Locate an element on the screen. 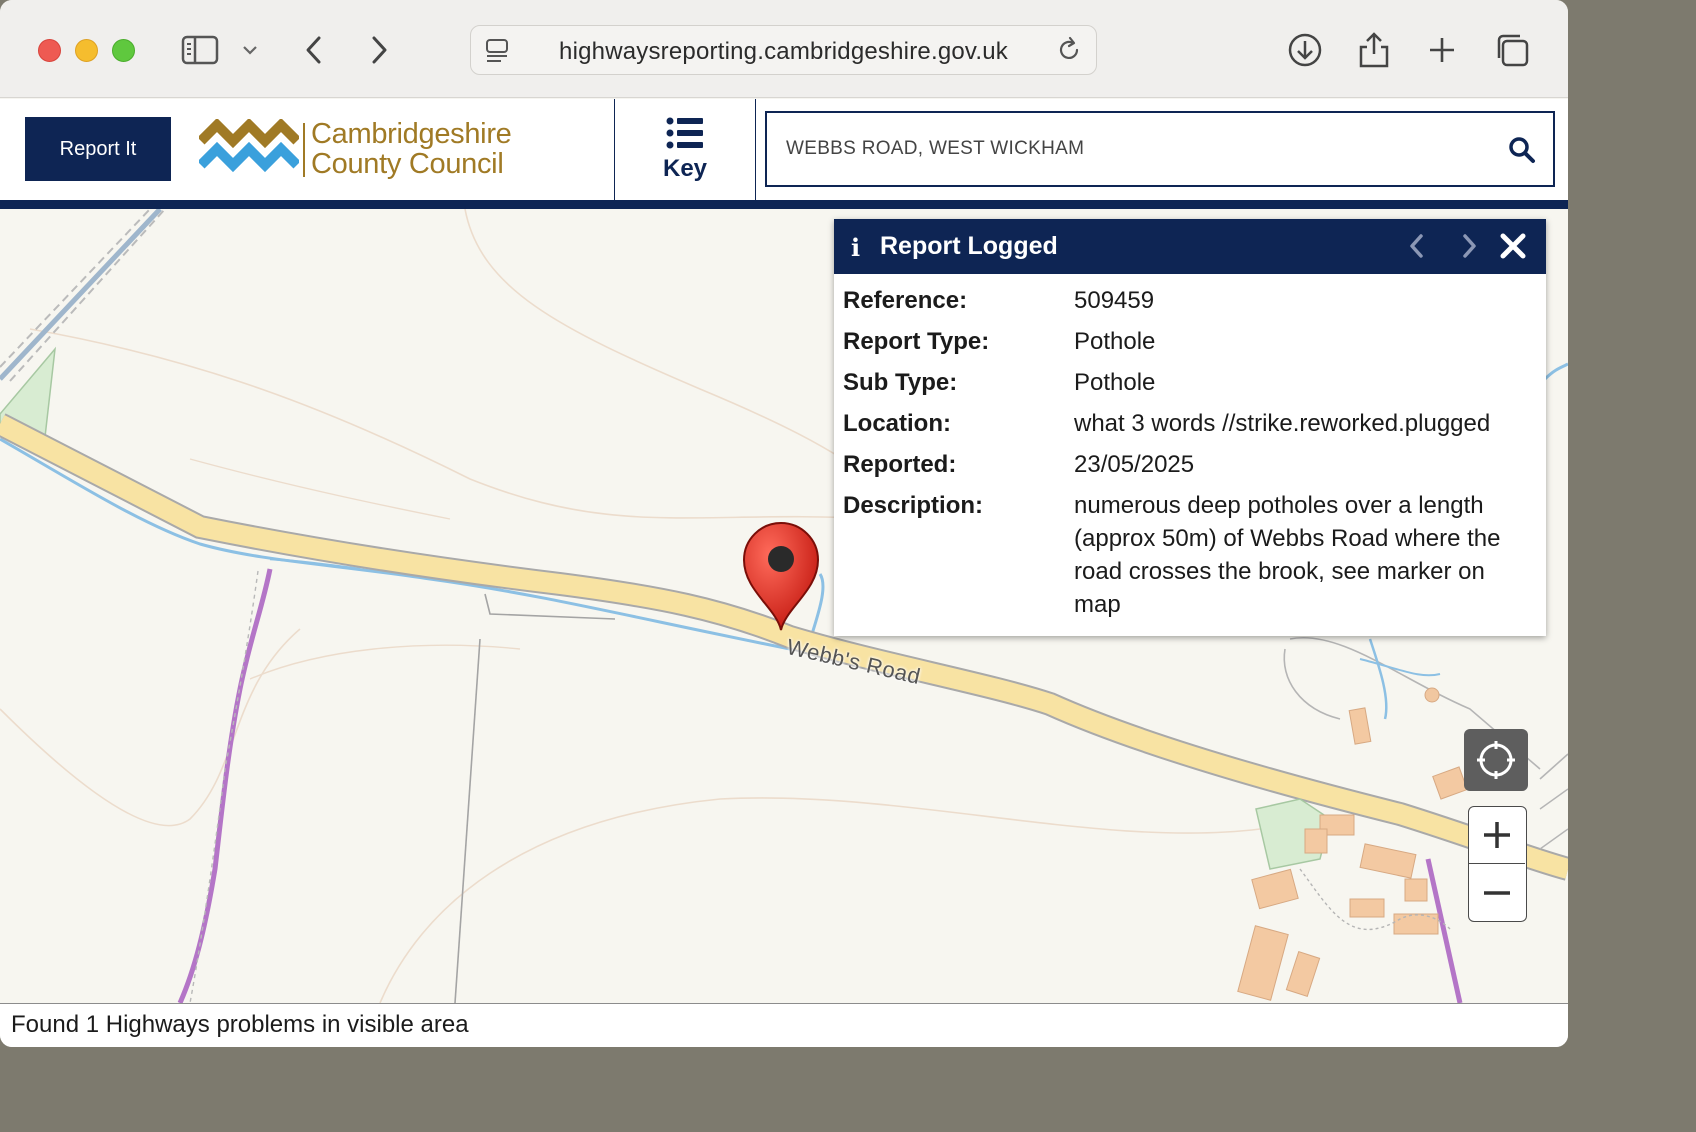  browser-toolbar: highwaysreporting.cambridgeshire.gov.uk is located at coordinates (784, 49).